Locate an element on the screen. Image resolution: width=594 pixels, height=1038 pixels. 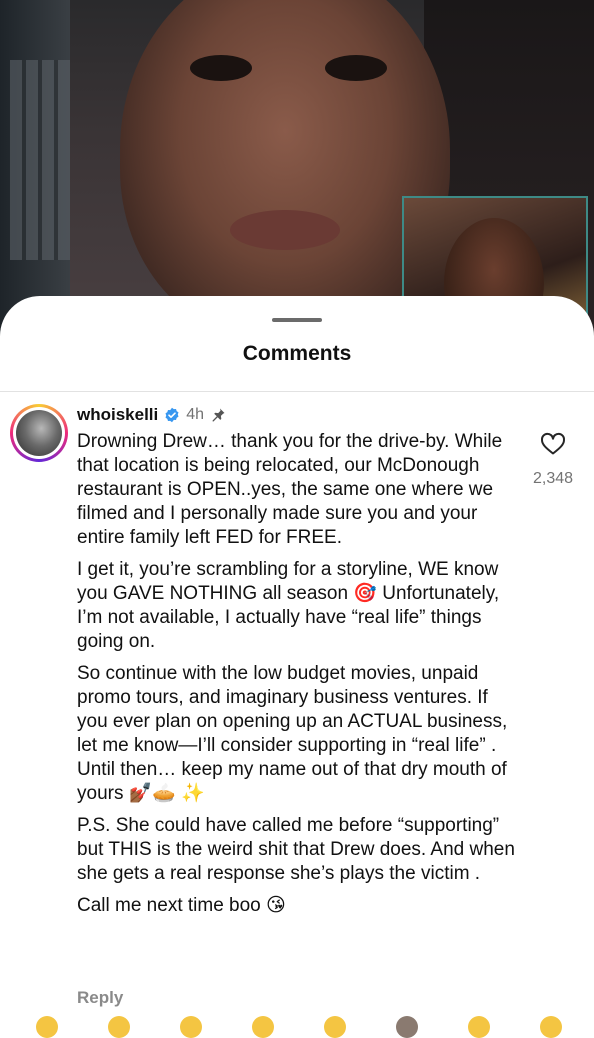
avatar-border is located at coordinates (39, 433).